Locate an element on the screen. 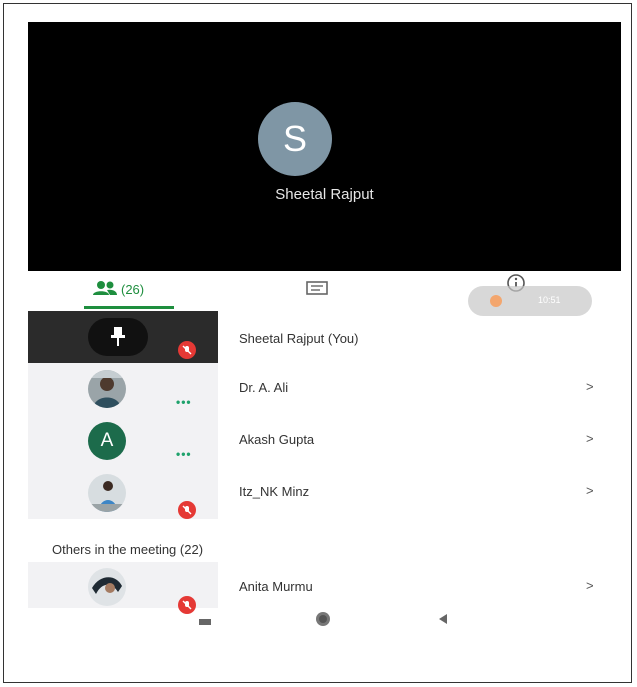 Image resolution: width=637 pixels, height=687 pixels. speaker-name: Sheetal Rajput is located at coordinates (324, 194).